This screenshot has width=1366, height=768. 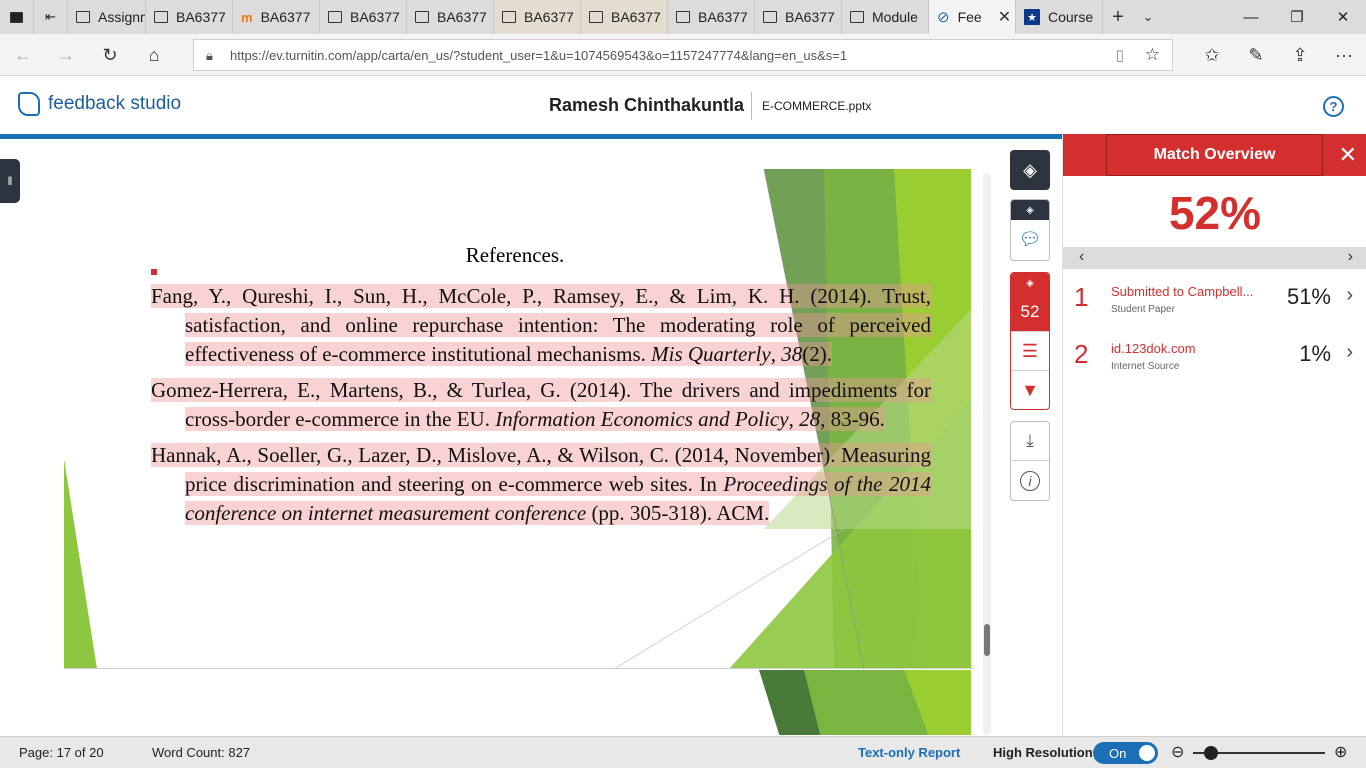 I want to click on tab-label: Course, so click(x=1071, y=17).